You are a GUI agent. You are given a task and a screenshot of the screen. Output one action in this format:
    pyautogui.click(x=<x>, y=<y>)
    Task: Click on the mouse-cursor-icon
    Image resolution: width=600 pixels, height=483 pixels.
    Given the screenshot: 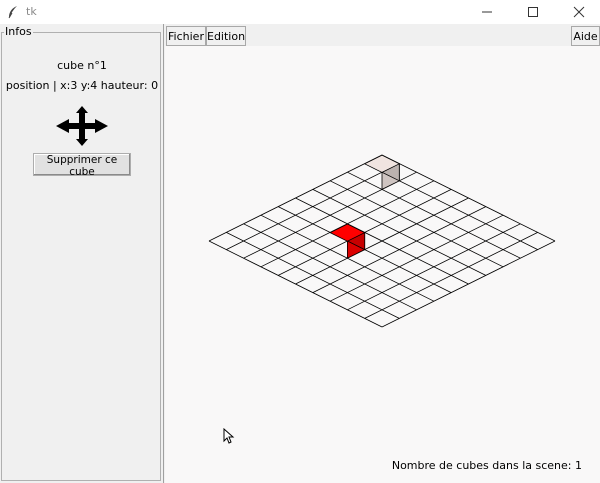 What is the action you would take?
    pyautogui.click(x=229, y=436)
    